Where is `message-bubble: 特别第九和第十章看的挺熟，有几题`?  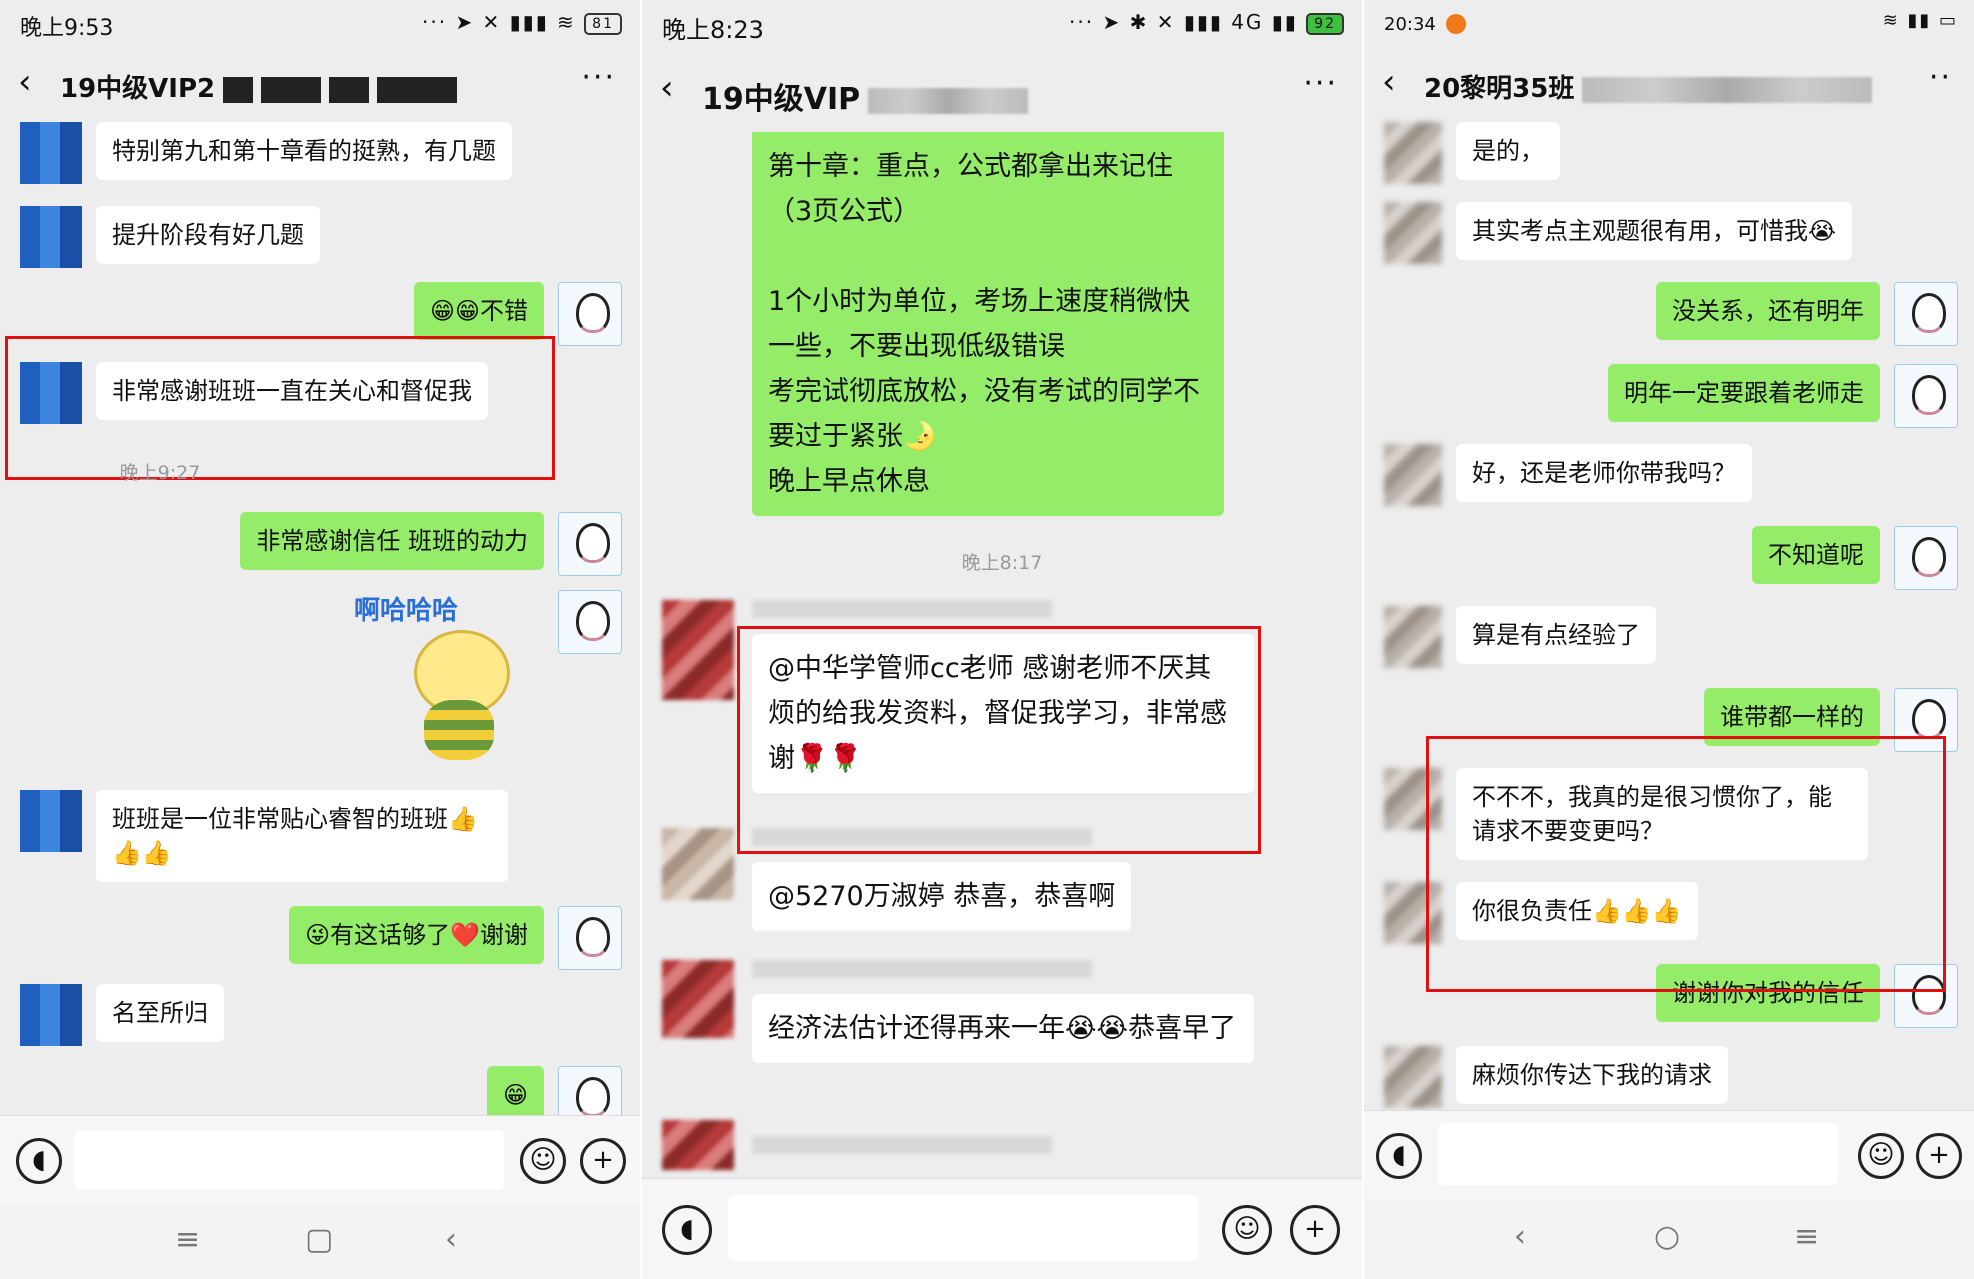 message-bubble: 特别第九和第十章看的挺熟，有几题 is located at coordinates (304, 151).